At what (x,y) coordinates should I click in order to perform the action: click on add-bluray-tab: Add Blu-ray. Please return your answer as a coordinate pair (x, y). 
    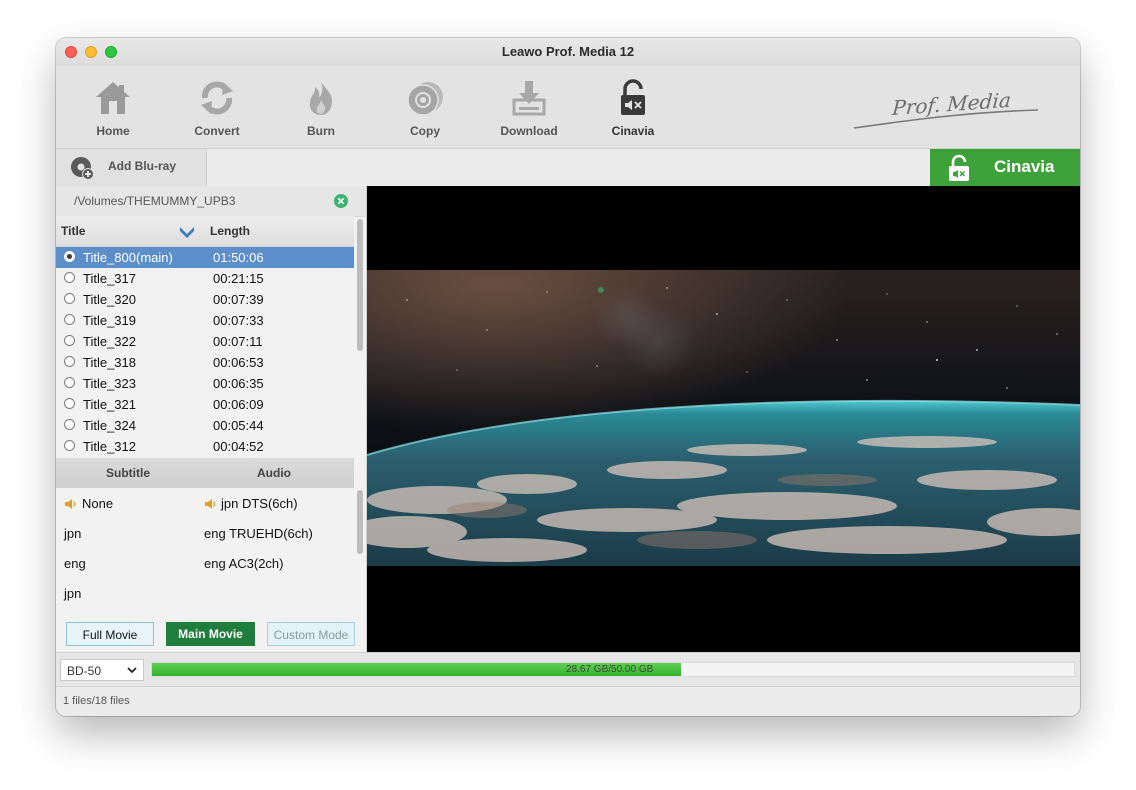
    Looking at the image, I should click on (131, 167).